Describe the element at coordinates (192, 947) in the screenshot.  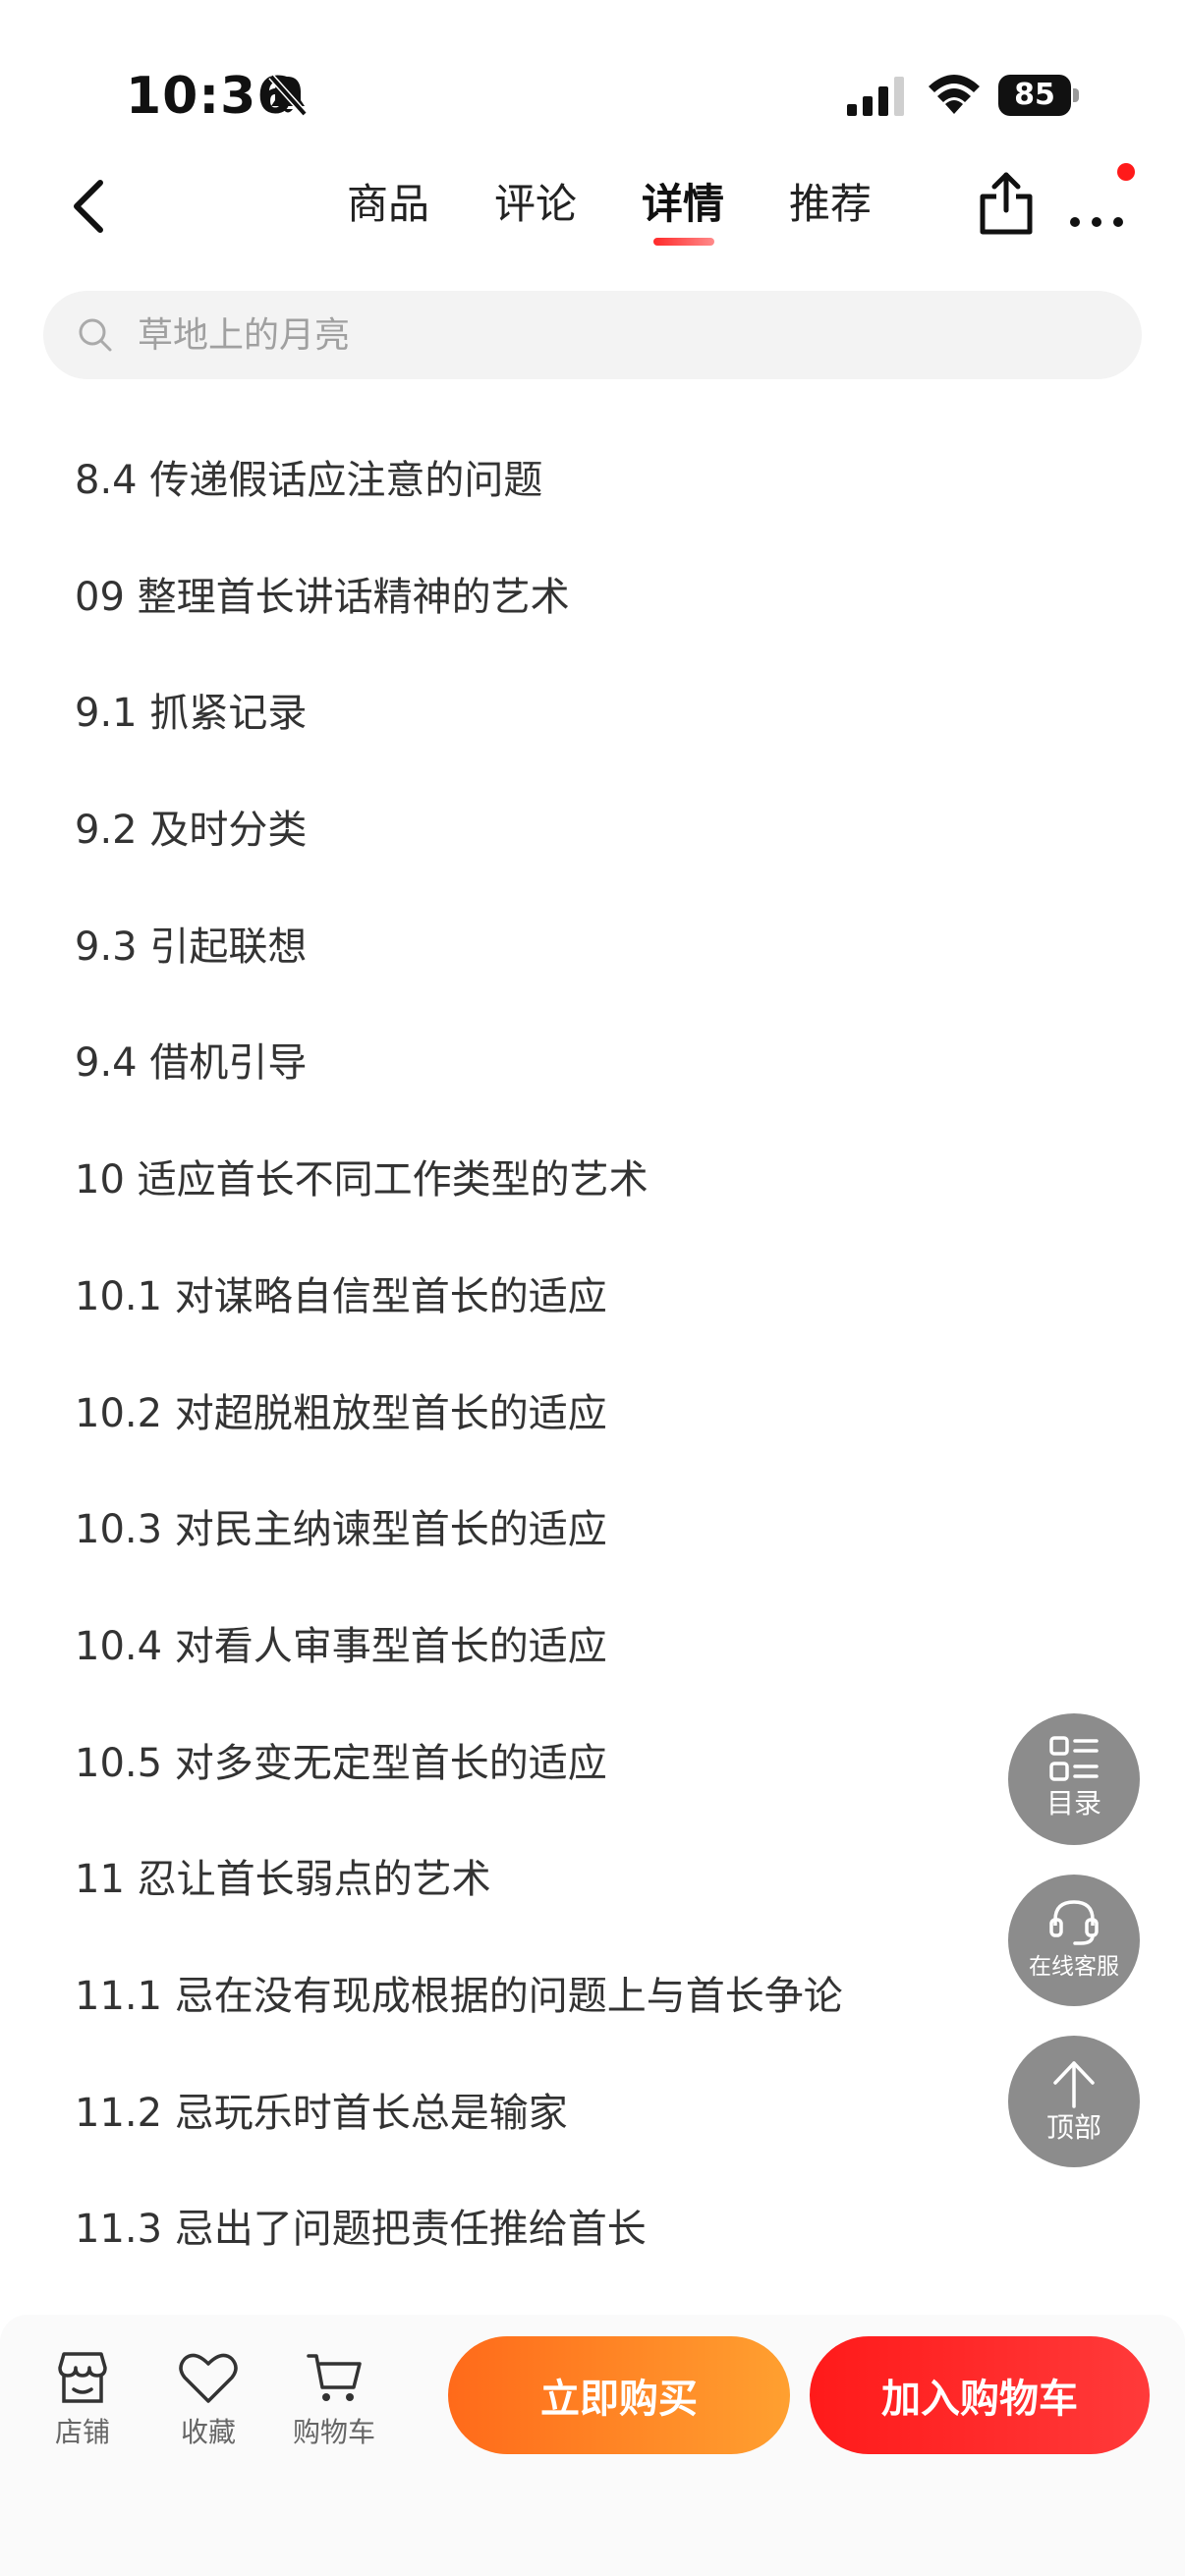
I see `list-item: 9.3 引起联想` at that location.